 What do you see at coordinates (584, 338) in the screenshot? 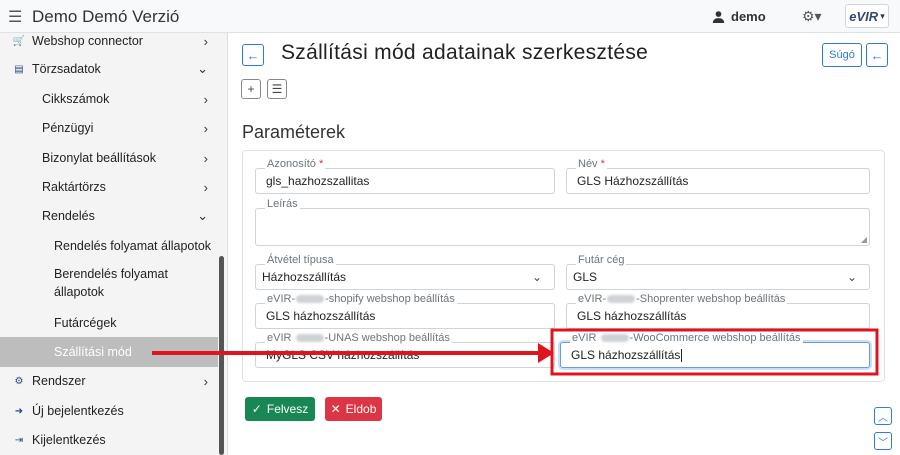
I see `woocommerce-label-prefix: eVIR` at bounding box center [584, 338].